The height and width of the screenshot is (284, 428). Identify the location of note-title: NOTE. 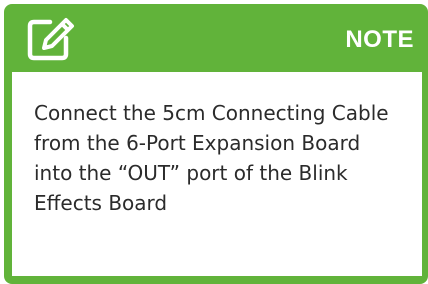
(379, 39).